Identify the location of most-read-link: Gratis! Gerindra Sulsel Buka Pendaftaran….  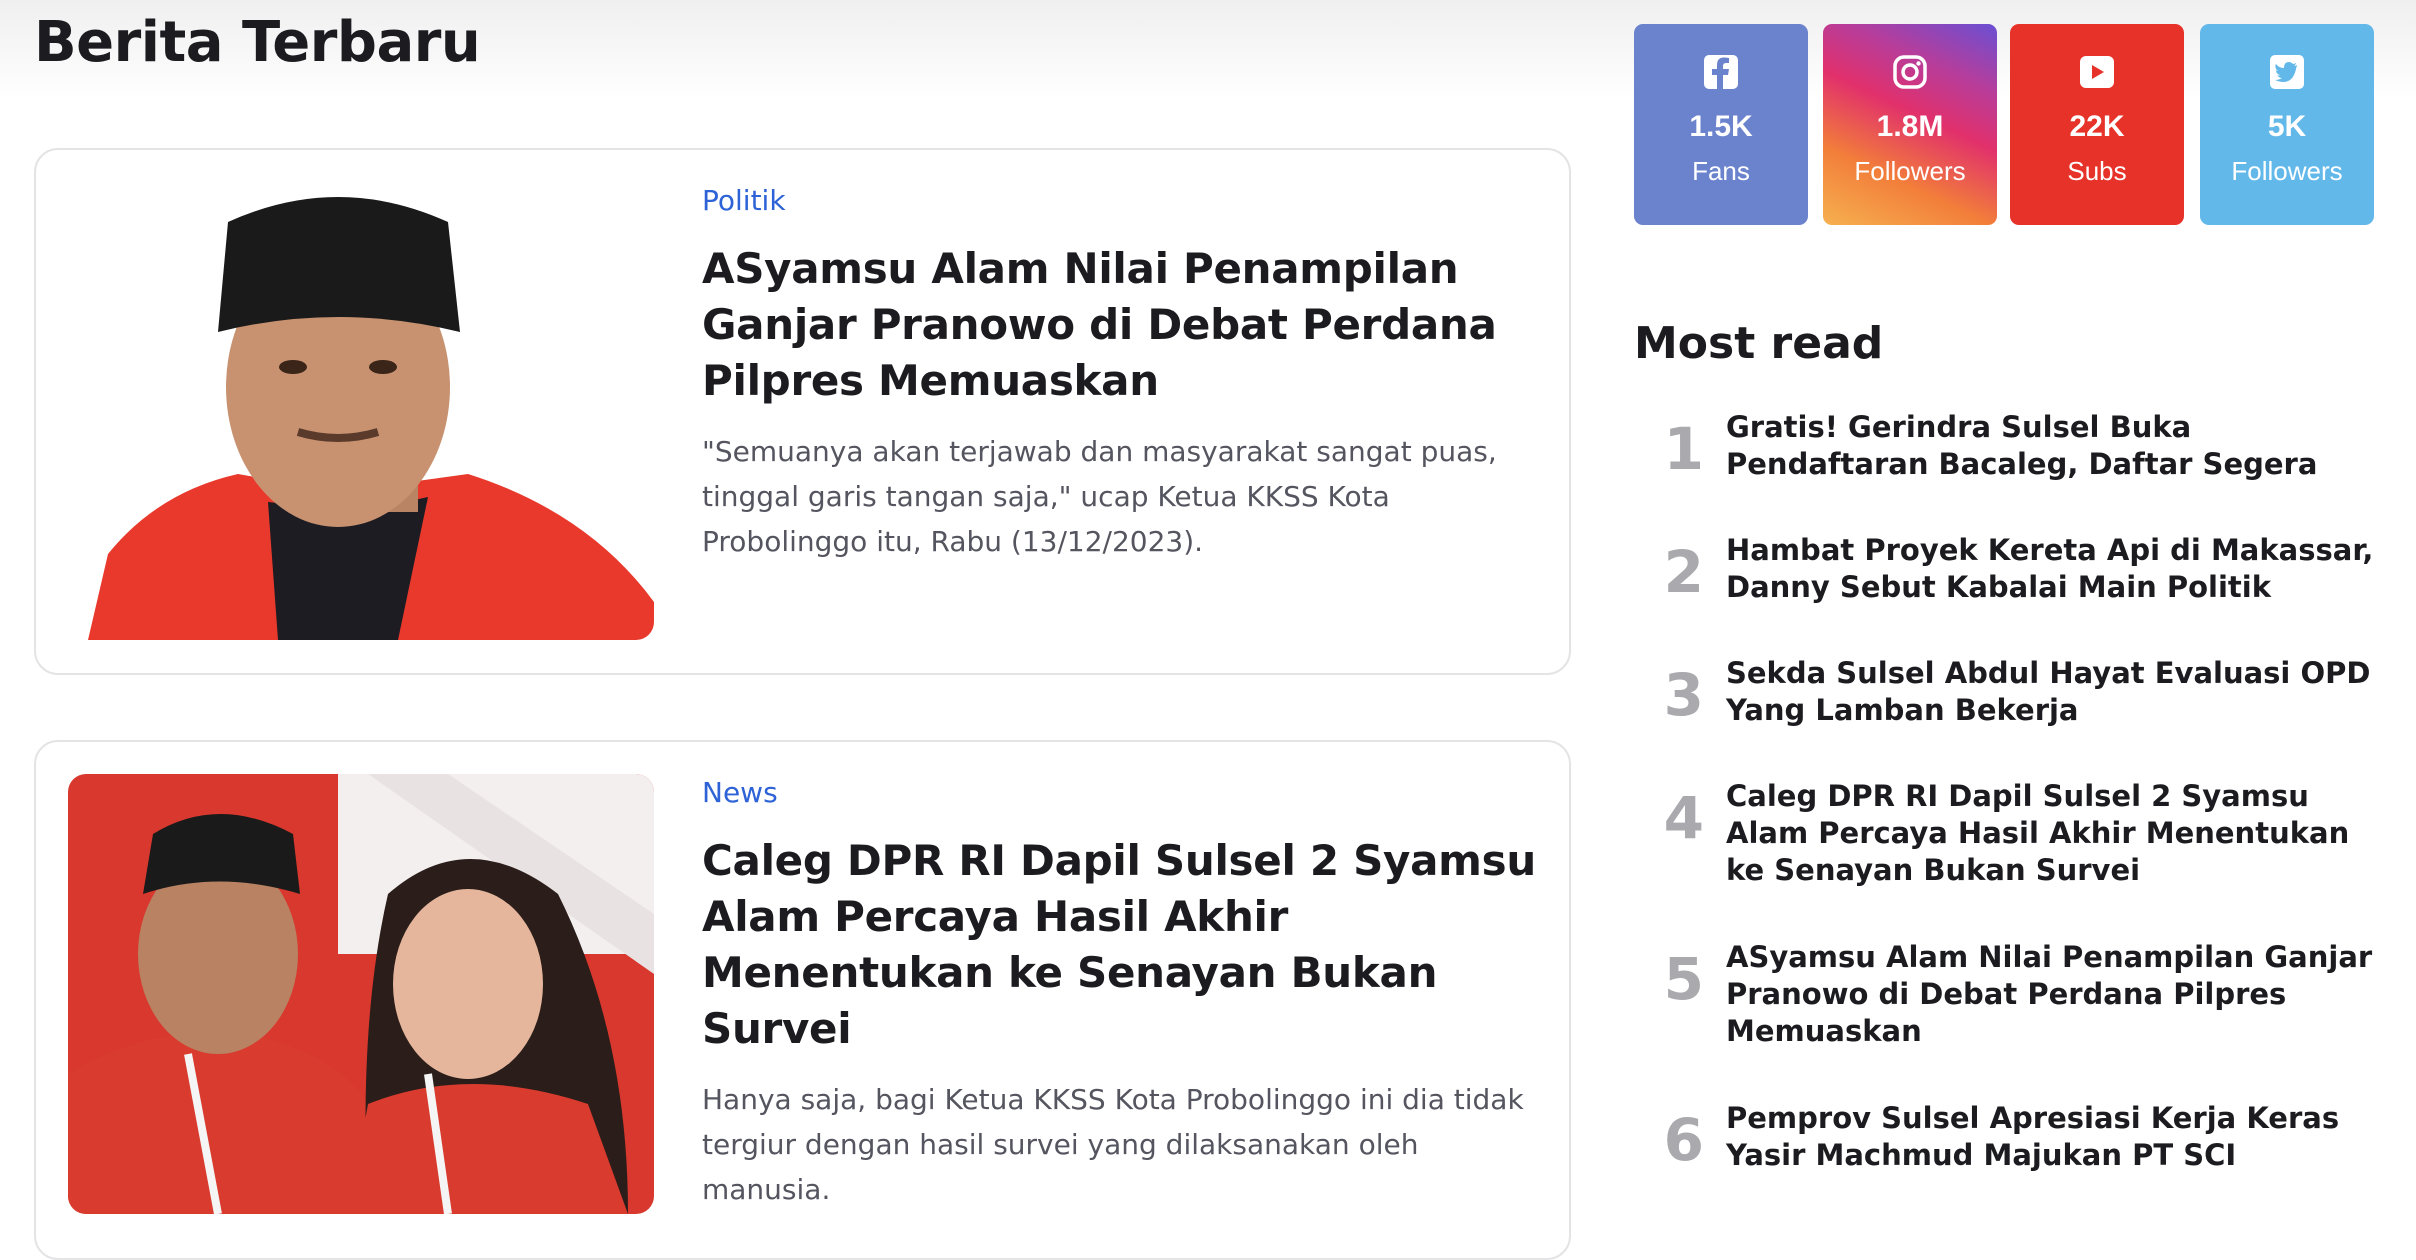
(2051, 446).